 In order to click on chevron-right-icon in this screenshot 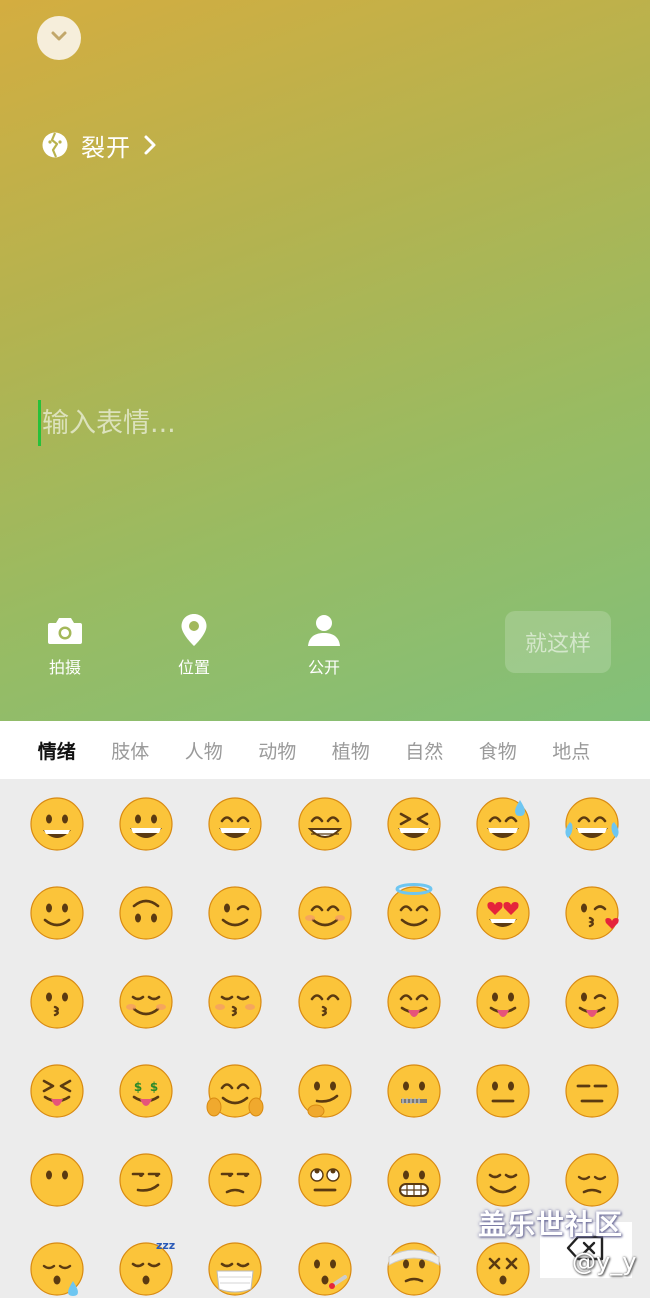, I will do `click(150, 145)`.